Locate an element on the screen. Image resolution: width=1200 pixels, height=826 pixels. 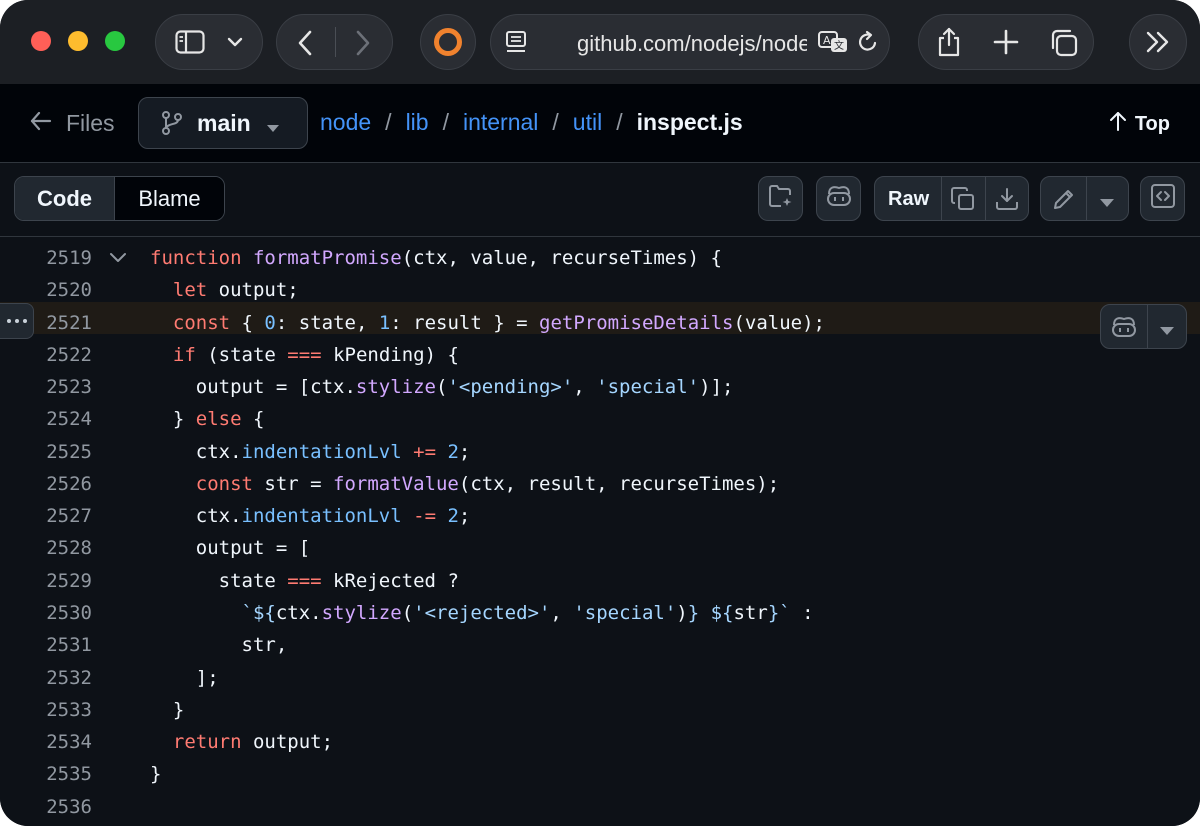
line-source: str, is located at coordinates (219, 645).